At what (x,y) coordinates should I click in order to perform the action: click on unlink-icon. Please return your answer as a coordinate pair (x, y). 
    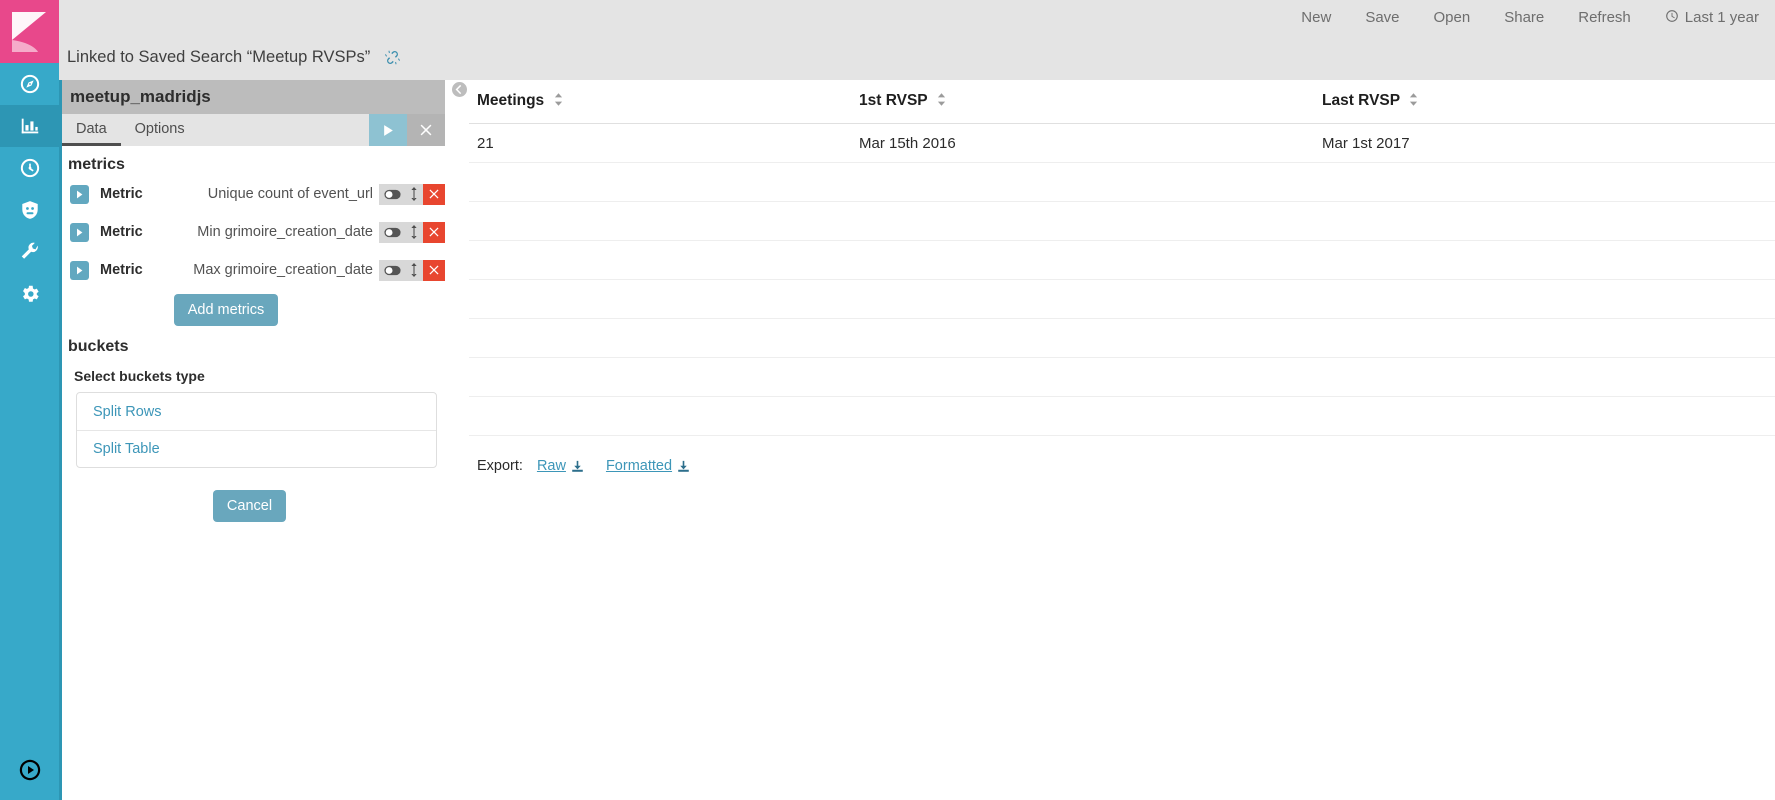
    Looking at the image, I should click on (392, 57).